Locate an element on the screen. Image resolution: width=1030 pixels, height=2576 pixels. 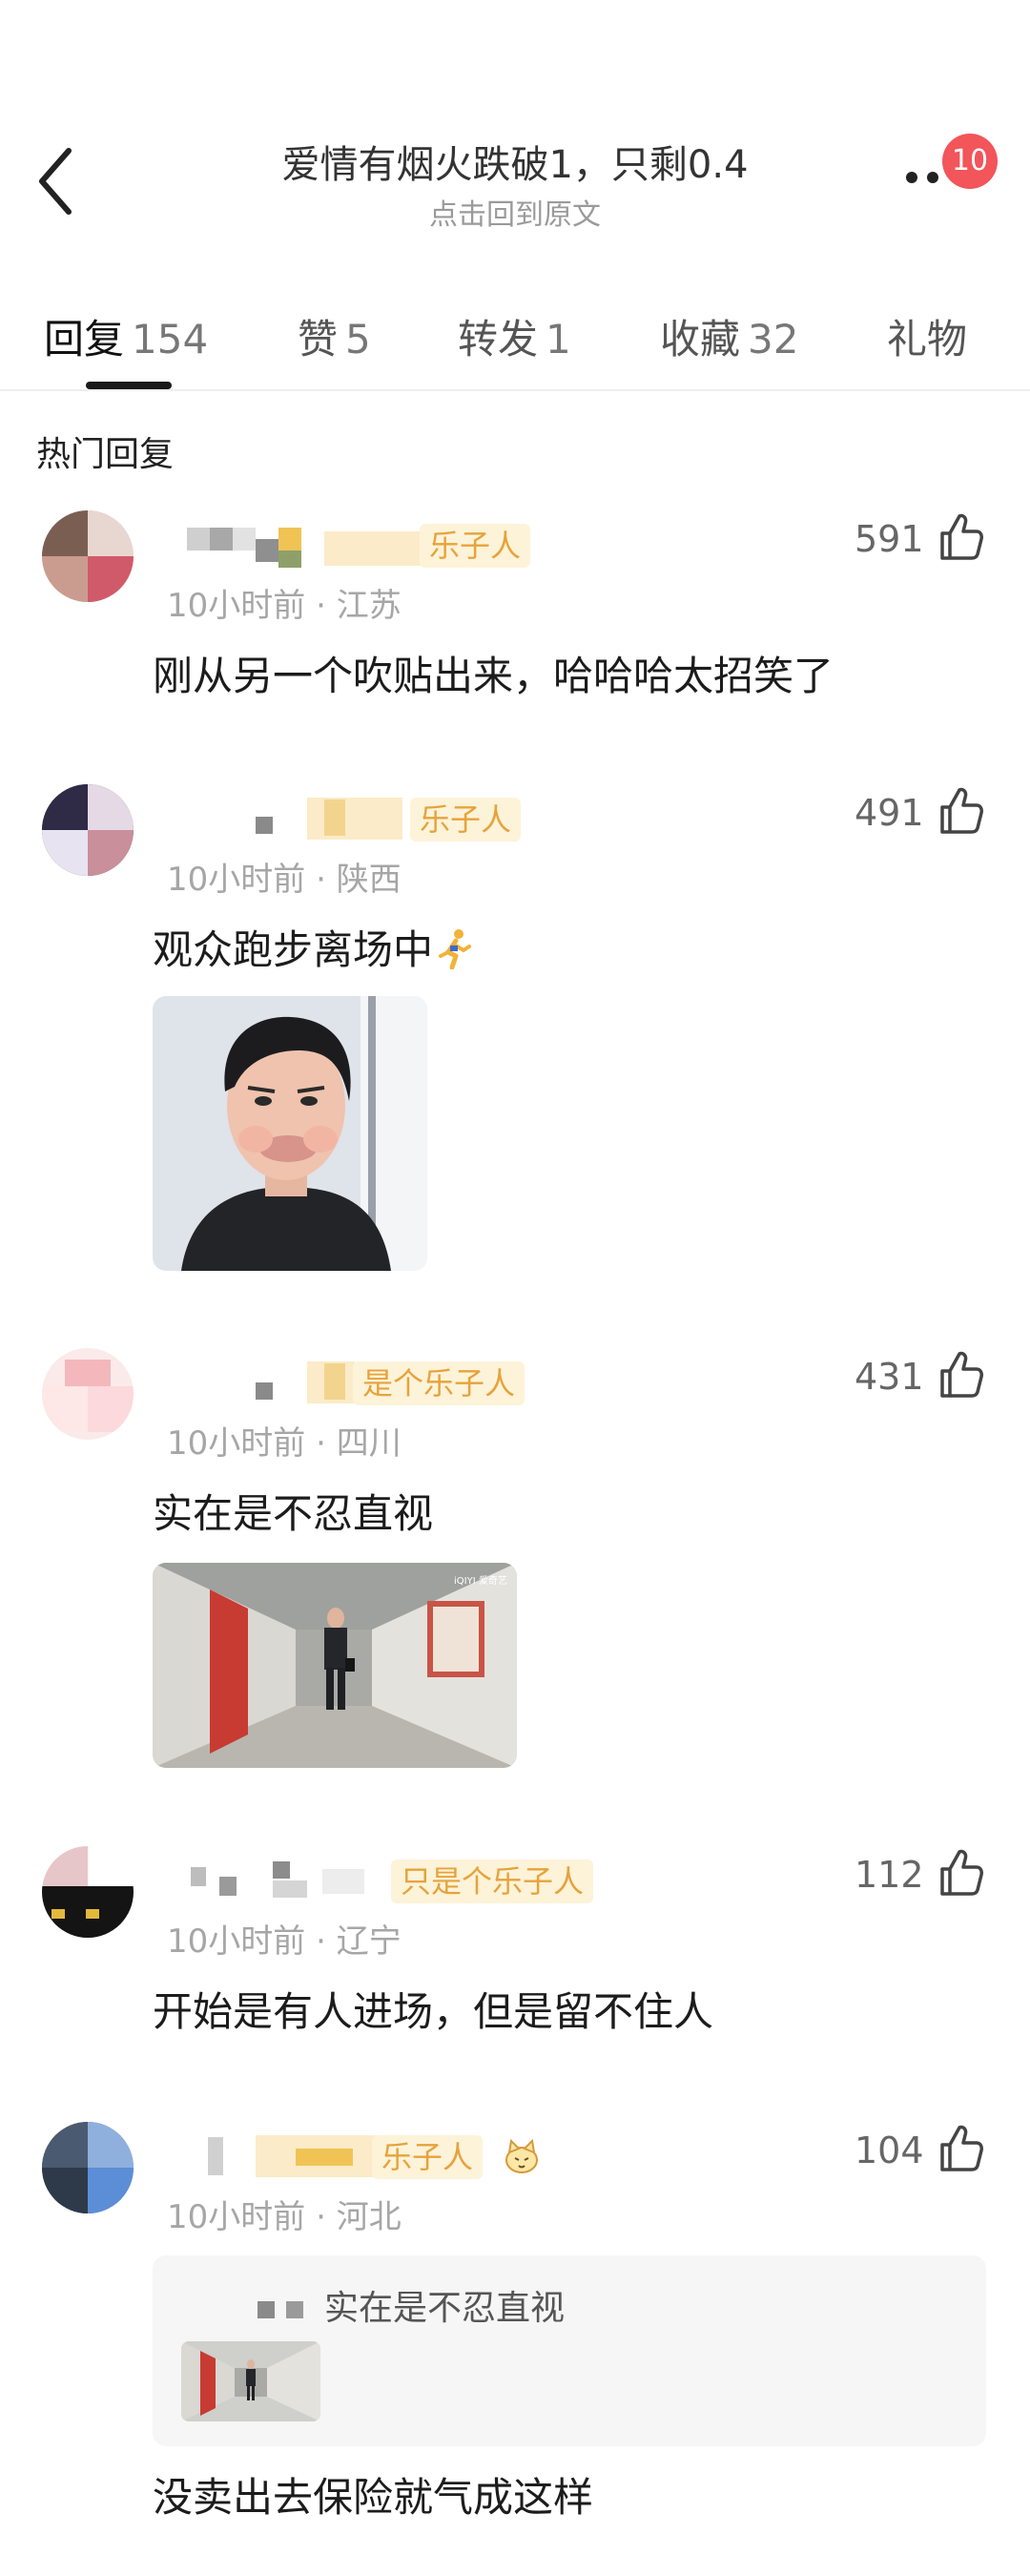
comment-image is located at coordinates (290, 1133).